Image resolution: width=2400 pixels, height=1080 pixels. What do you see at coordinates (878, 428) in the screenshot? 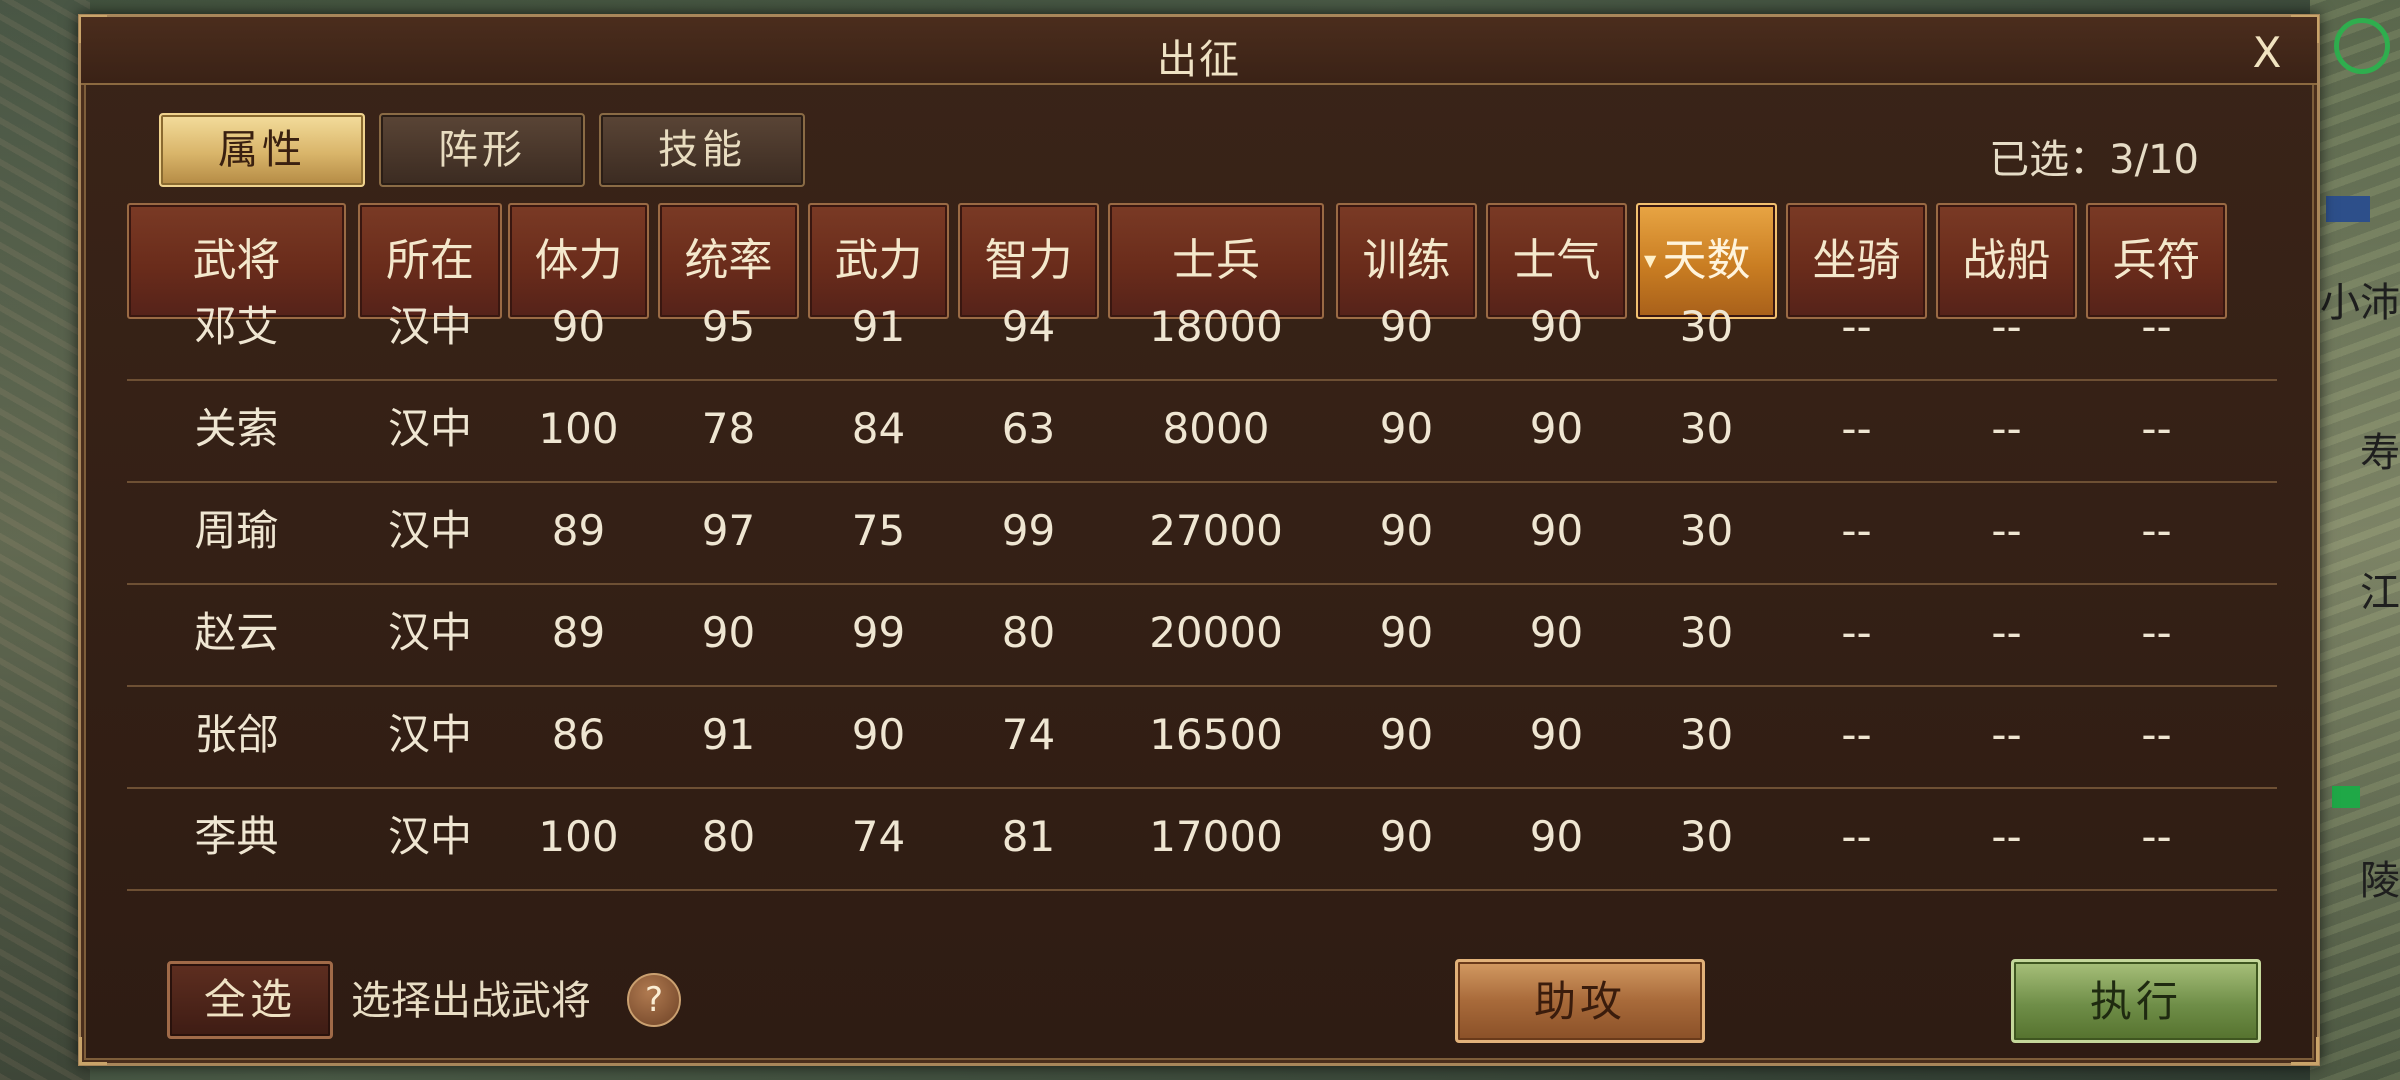
I see `cell-force: 84` at bounding box center [878, 428].